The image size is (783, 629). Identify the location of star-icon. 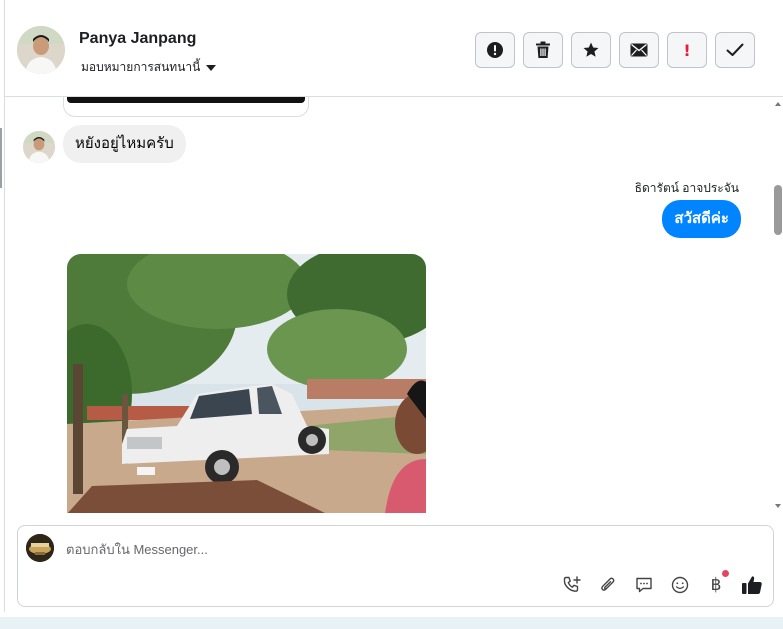
(591, 49).